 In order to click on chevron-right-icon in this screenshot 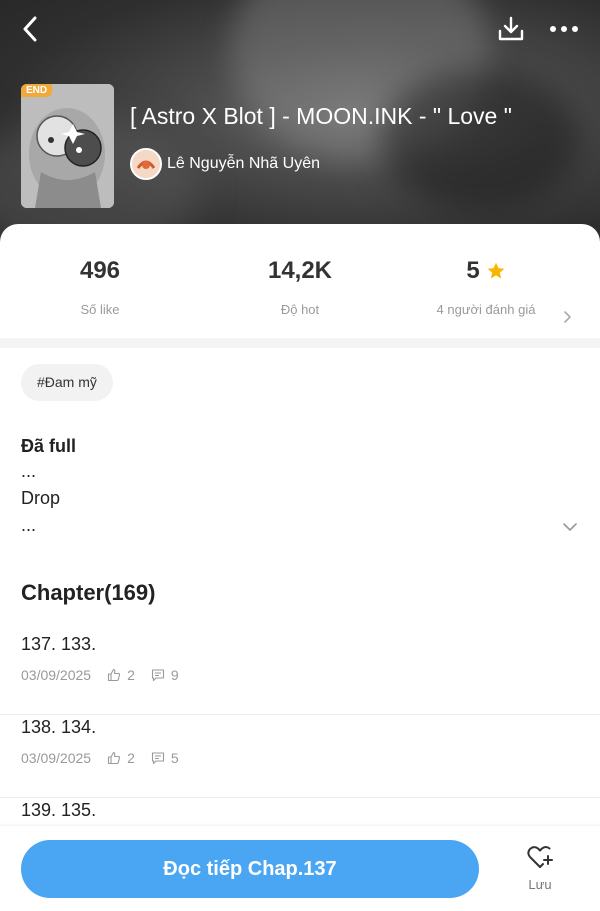, I will do `click(567, 317)`.